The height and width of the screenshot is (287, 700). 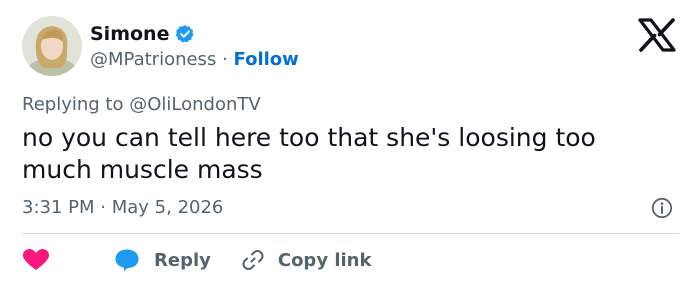 What do you see at coordinates (153, 59) in the screenshot?
I see `author-handle: @MPatrioness` at bounding box center [153, 59].